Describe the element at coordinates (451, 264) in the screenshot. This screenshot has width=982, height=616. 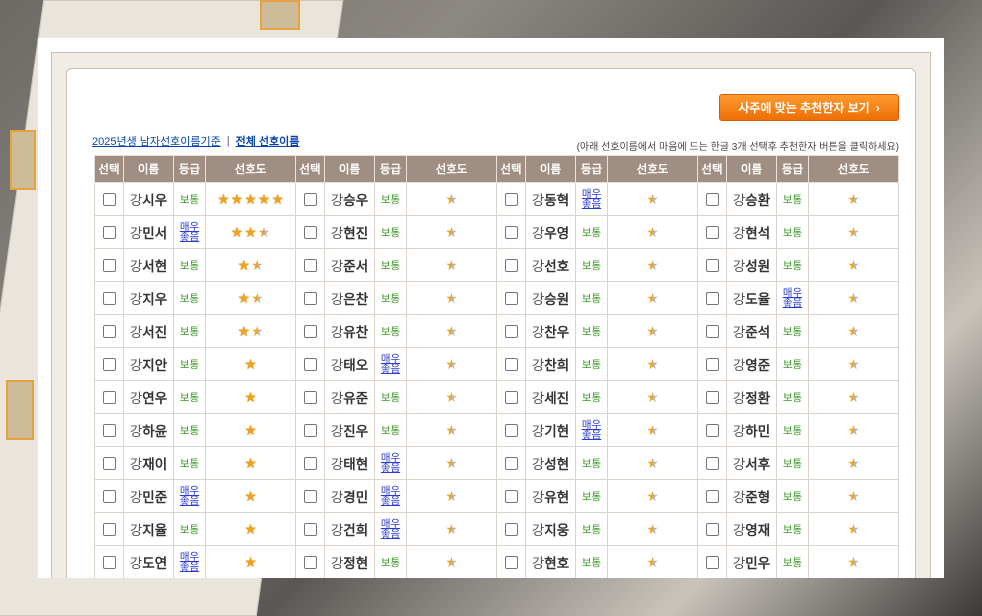
I see `half-star-icon: ★` at that location.